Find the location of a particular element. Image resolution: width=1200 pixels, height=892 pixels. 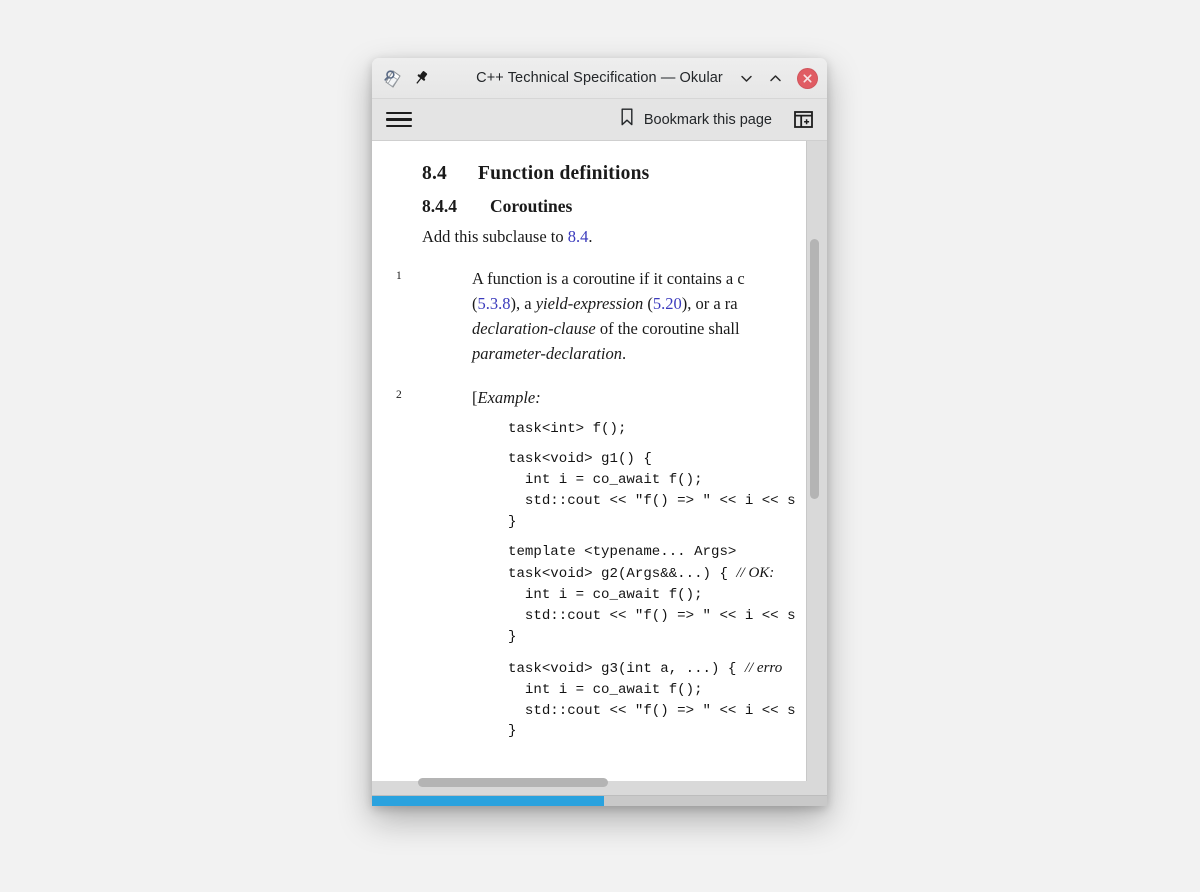

para1-line4-italic: parameter-declaration is located at coordinates (547, 354).